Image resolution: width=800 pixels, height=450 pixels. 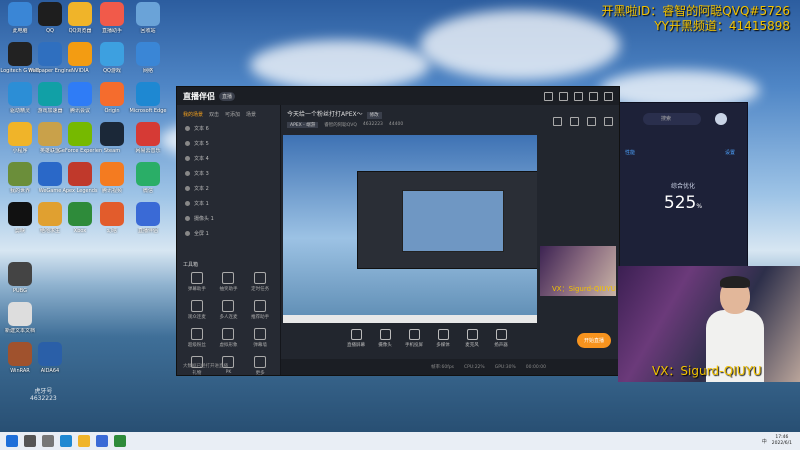 What do you see at coordinates (251, 114) in the screenshot?
I see `scene-tab: 场景` at bounding box center [251, 114].